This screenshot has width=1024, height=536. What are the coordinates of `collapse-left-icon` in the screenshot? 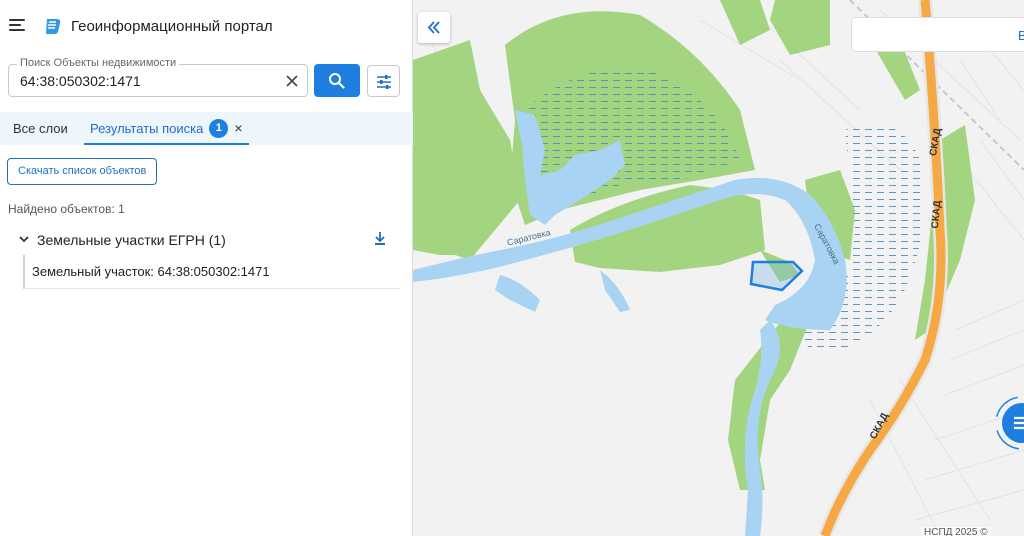 It's located at (433, 27).